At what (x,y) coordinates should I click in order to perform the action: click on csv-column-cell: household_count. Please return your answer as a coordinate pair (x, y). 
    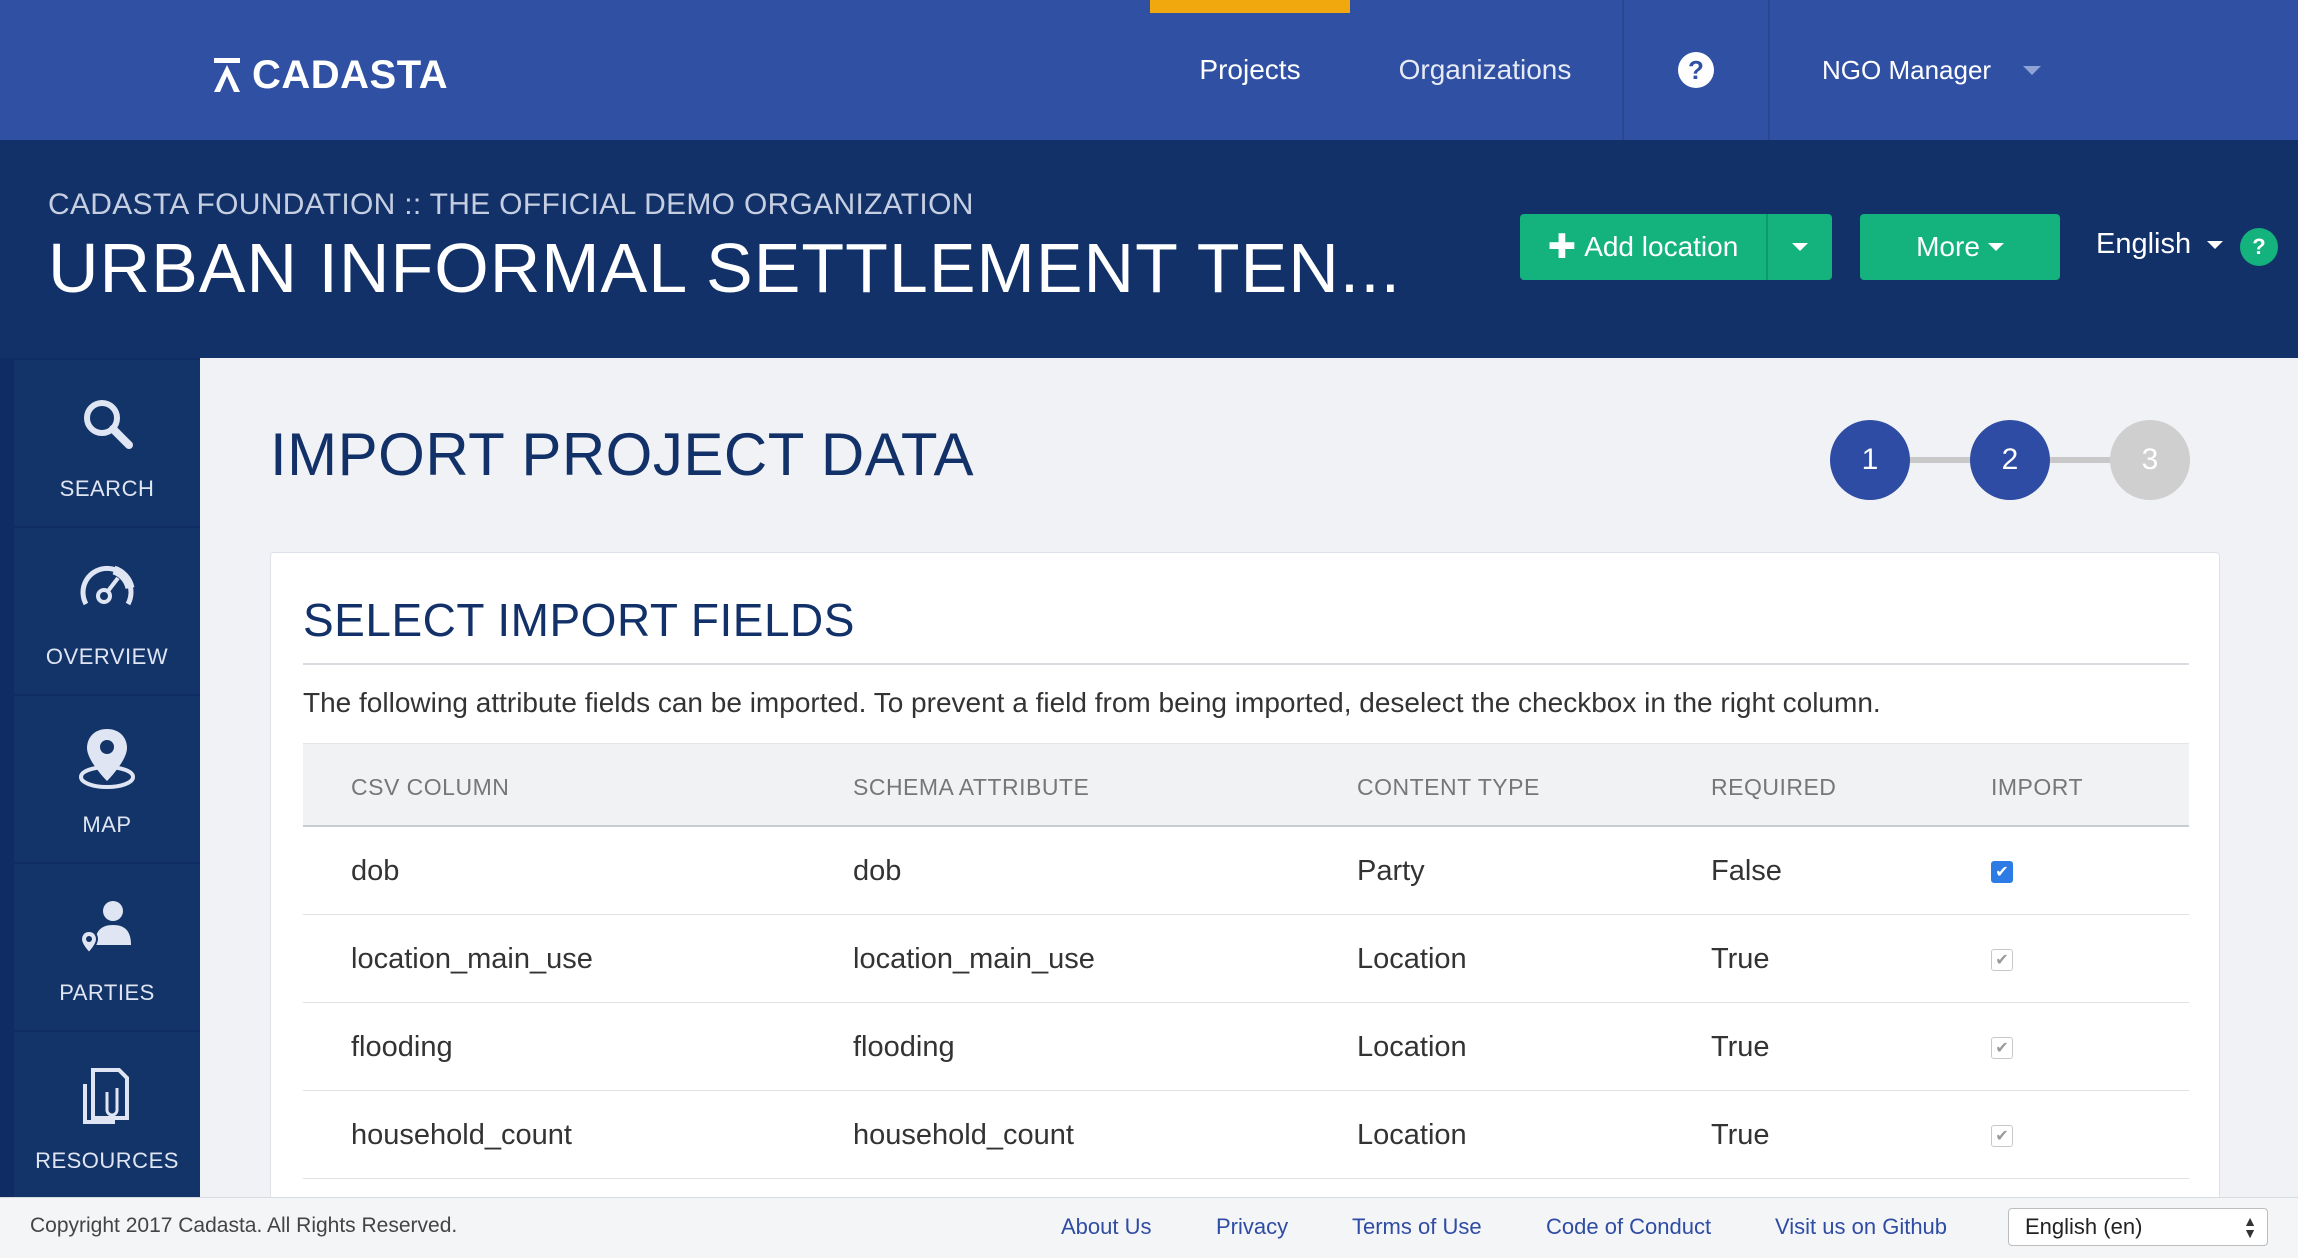
    Looking at the image, I should click on (461, 1135).